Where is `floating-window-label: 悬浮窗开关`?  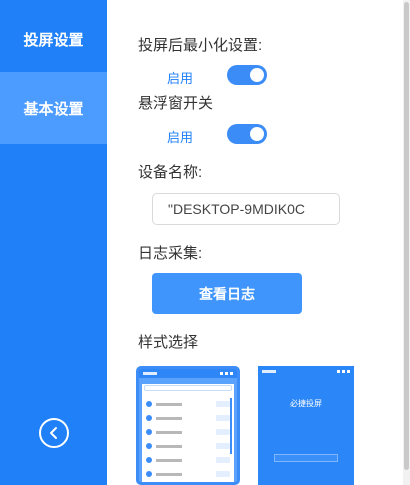 floating-window-label: 悬浮窗开关 is located at coordinates (176, 103).